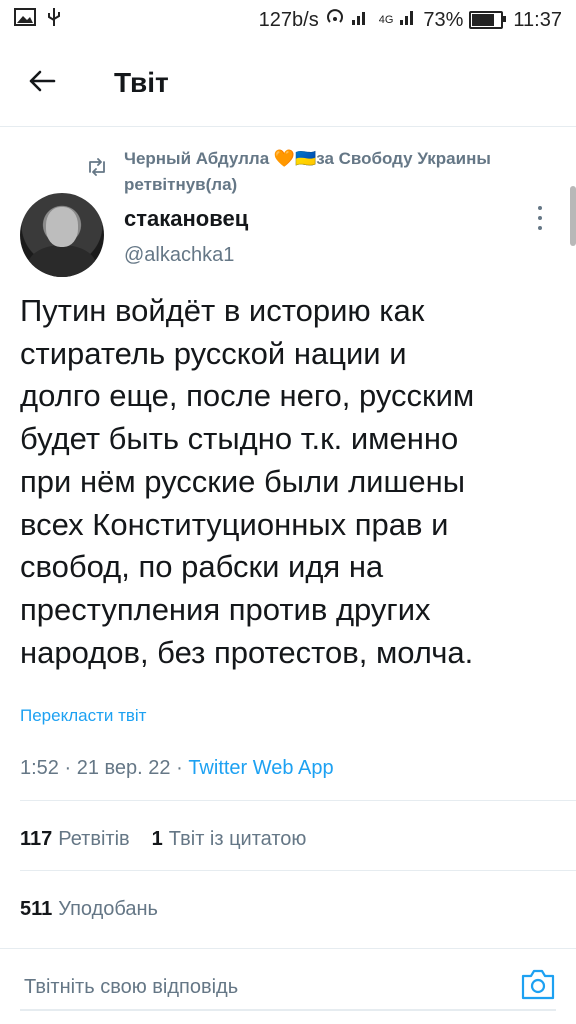  Describe the element at coordinates (335, 20) in the screenshot. I see `hotspot-icon` at that location.